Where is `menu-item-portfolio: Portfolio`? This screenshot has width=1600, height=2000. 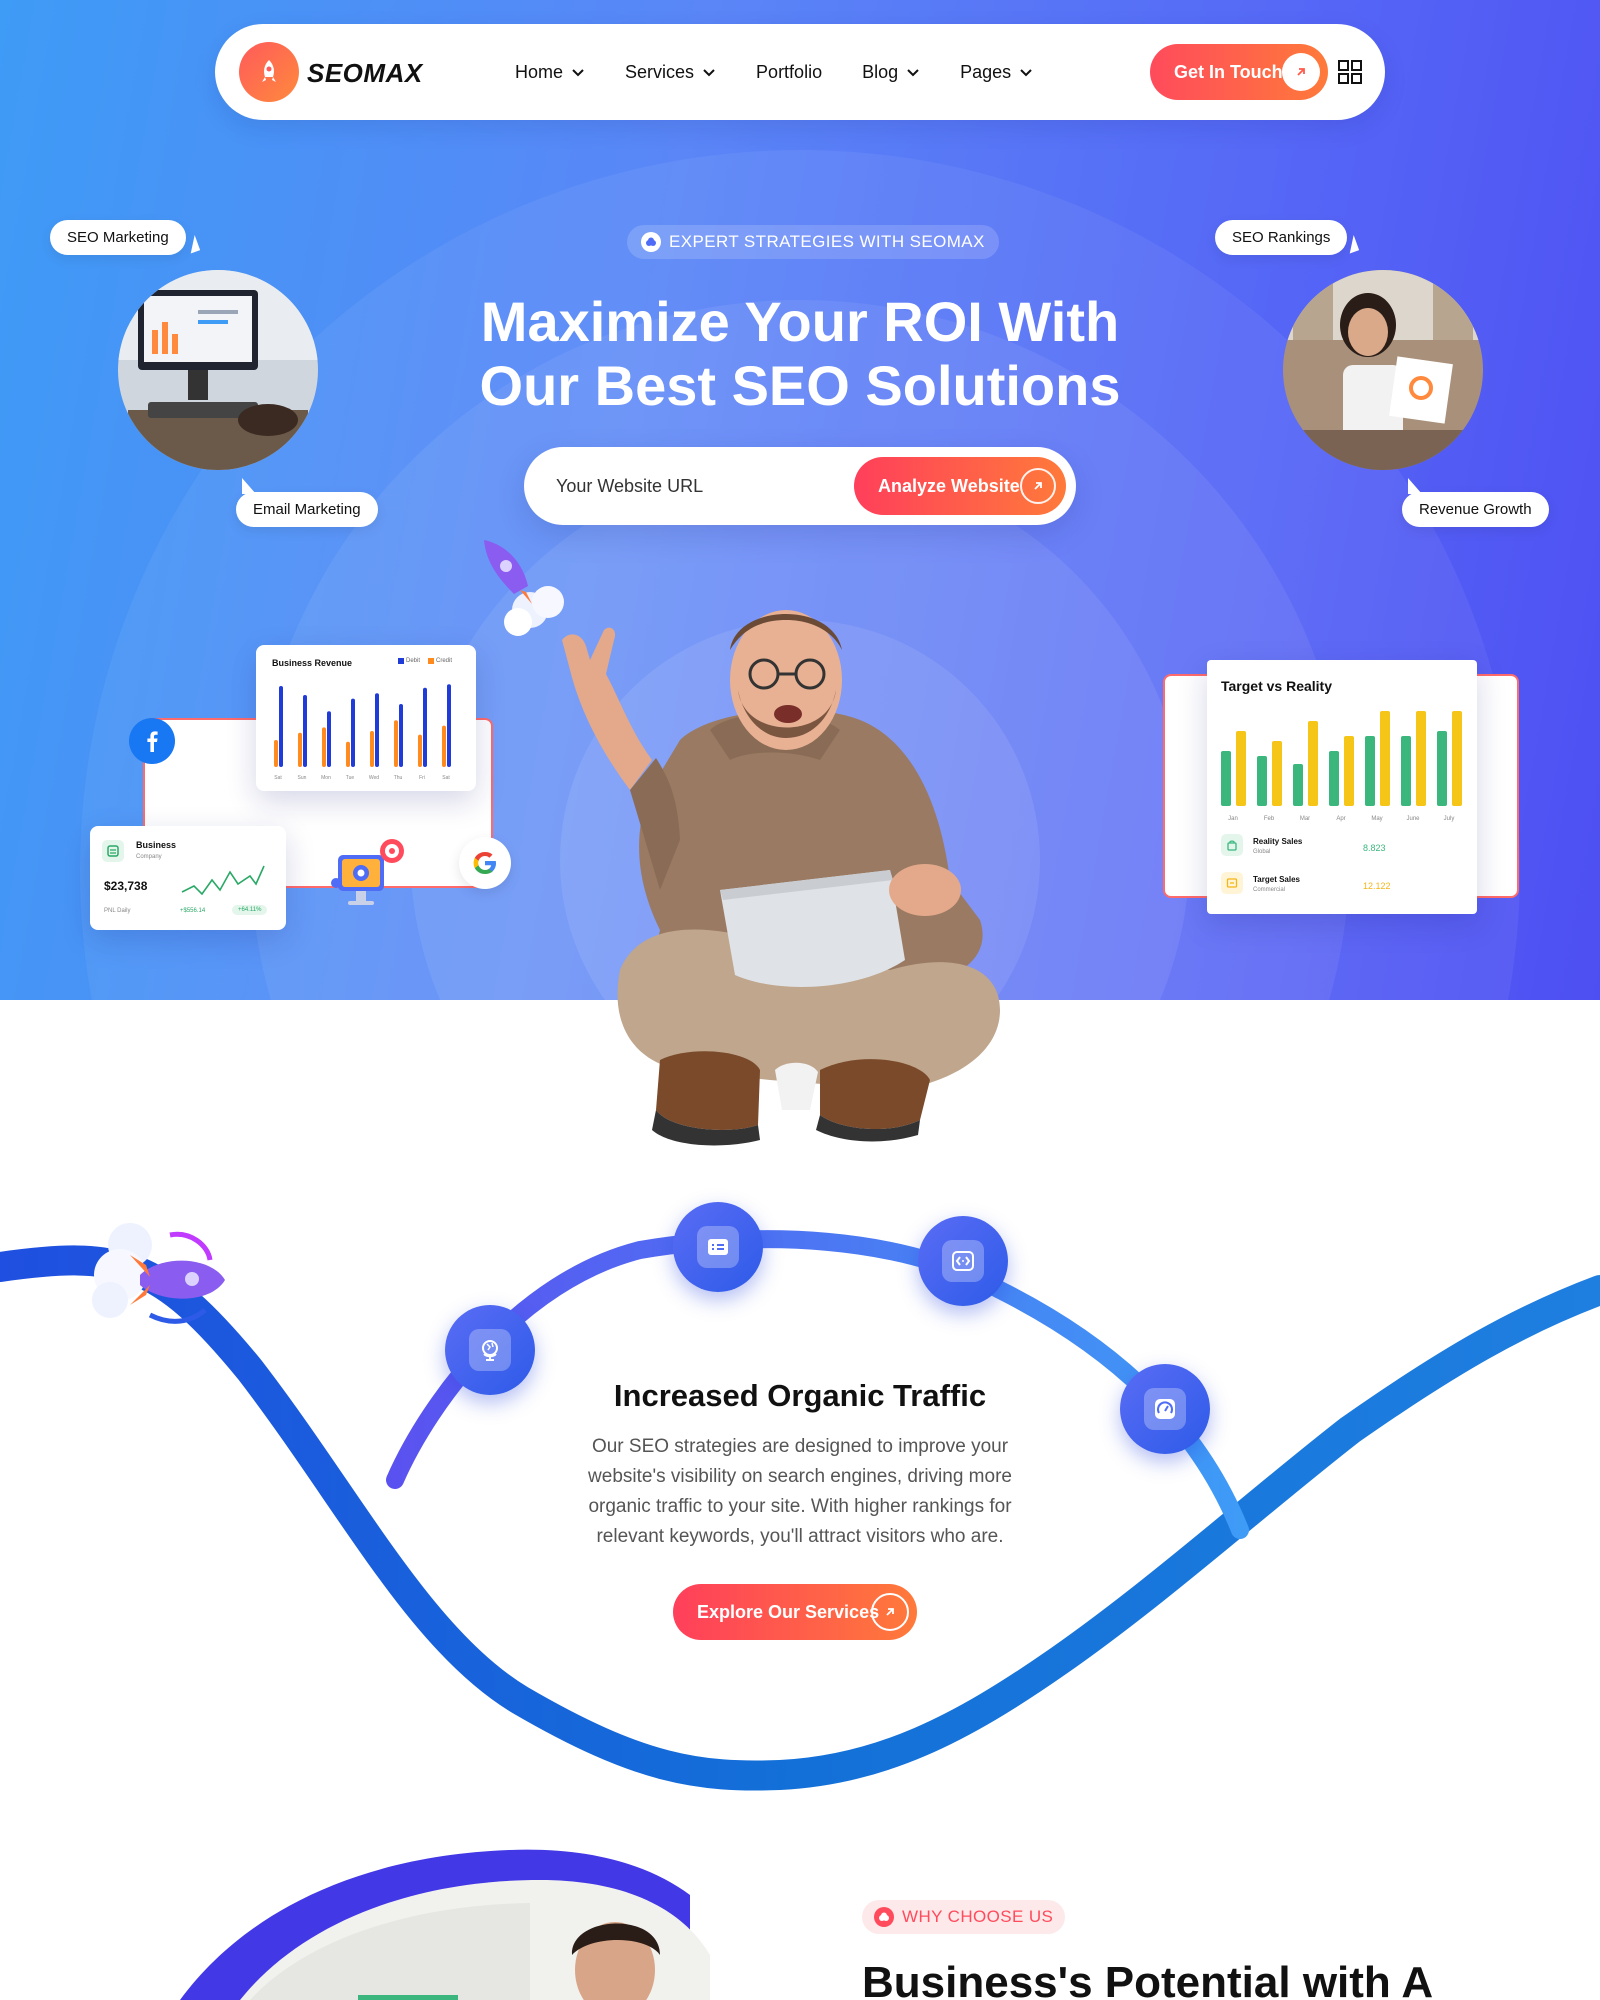 menu-item-portfolio: Portfolio is located at coordinates (789, 72).